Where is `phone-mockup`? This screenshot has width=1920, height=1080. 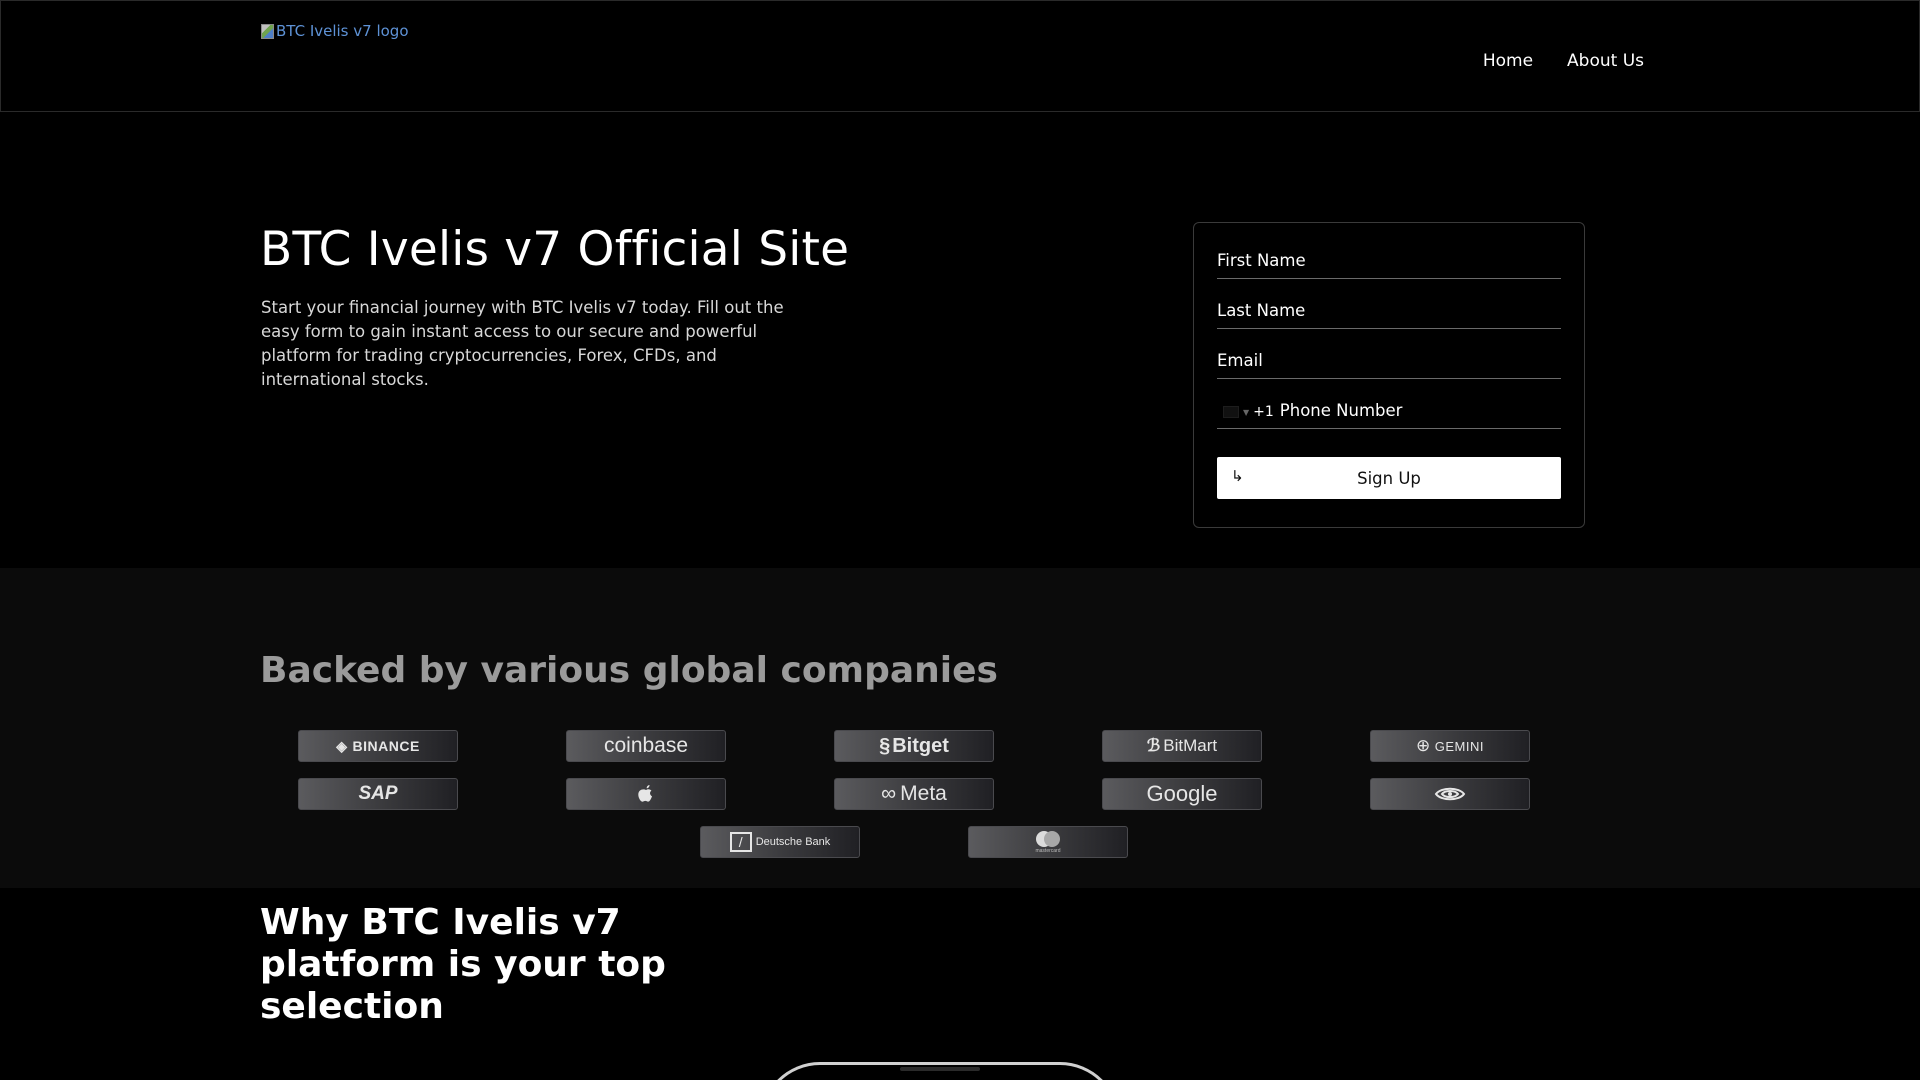 phone-mockup is located at coordinates (940, 1071).